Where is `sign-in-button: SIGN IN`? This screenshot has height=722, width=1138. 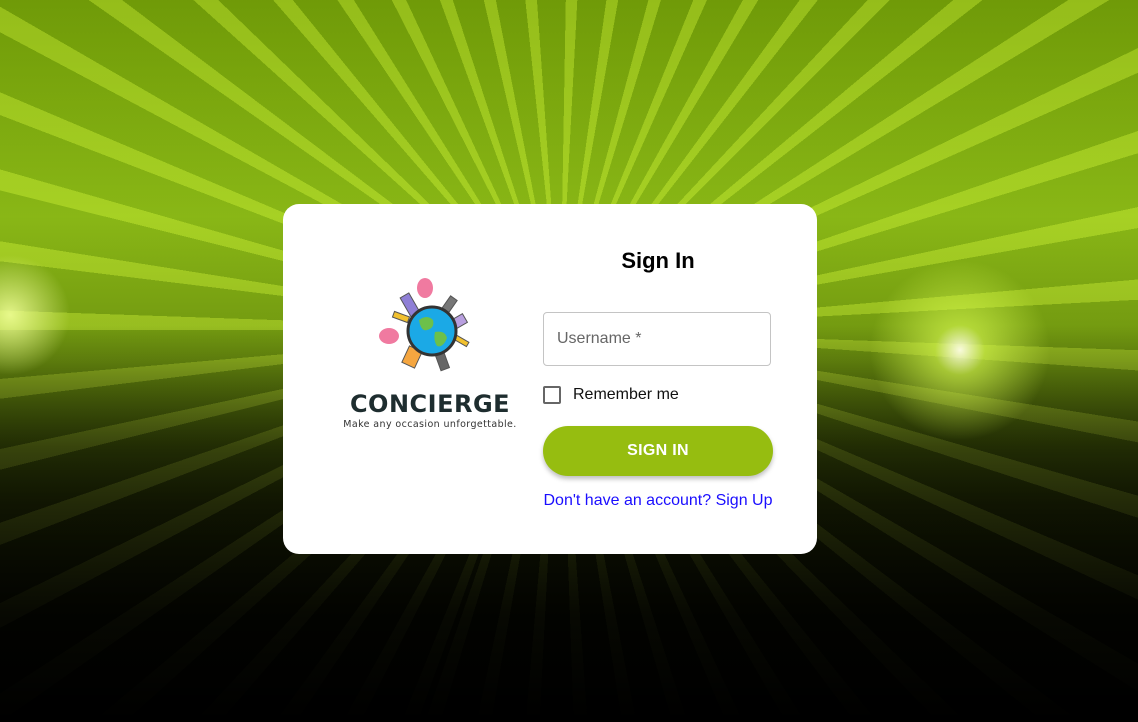 sign-in-button: SIGN IN is located at coordinates (658, 451).